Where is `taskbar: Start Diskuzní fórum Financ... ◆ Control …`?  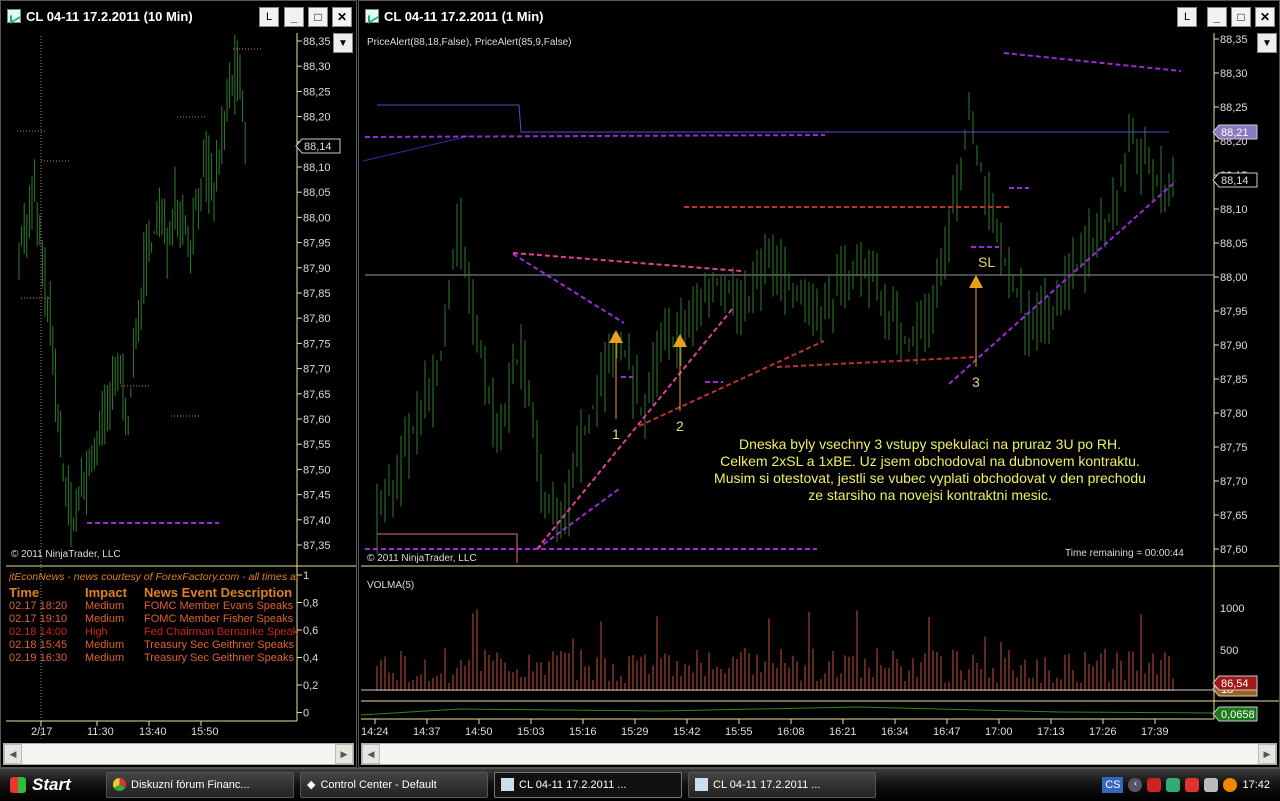 taskbar: Start Diskuzní fórum Financ... ◆ Control … is located at coordinates (640, 784).